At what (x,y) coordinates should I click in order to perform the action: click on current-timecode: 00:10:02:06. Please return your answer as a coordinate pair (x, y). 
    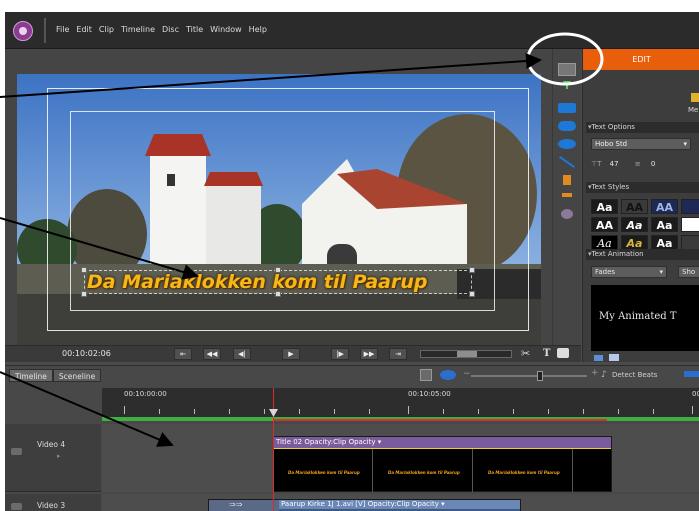
    Looking at the image, I should click on (86, 353).